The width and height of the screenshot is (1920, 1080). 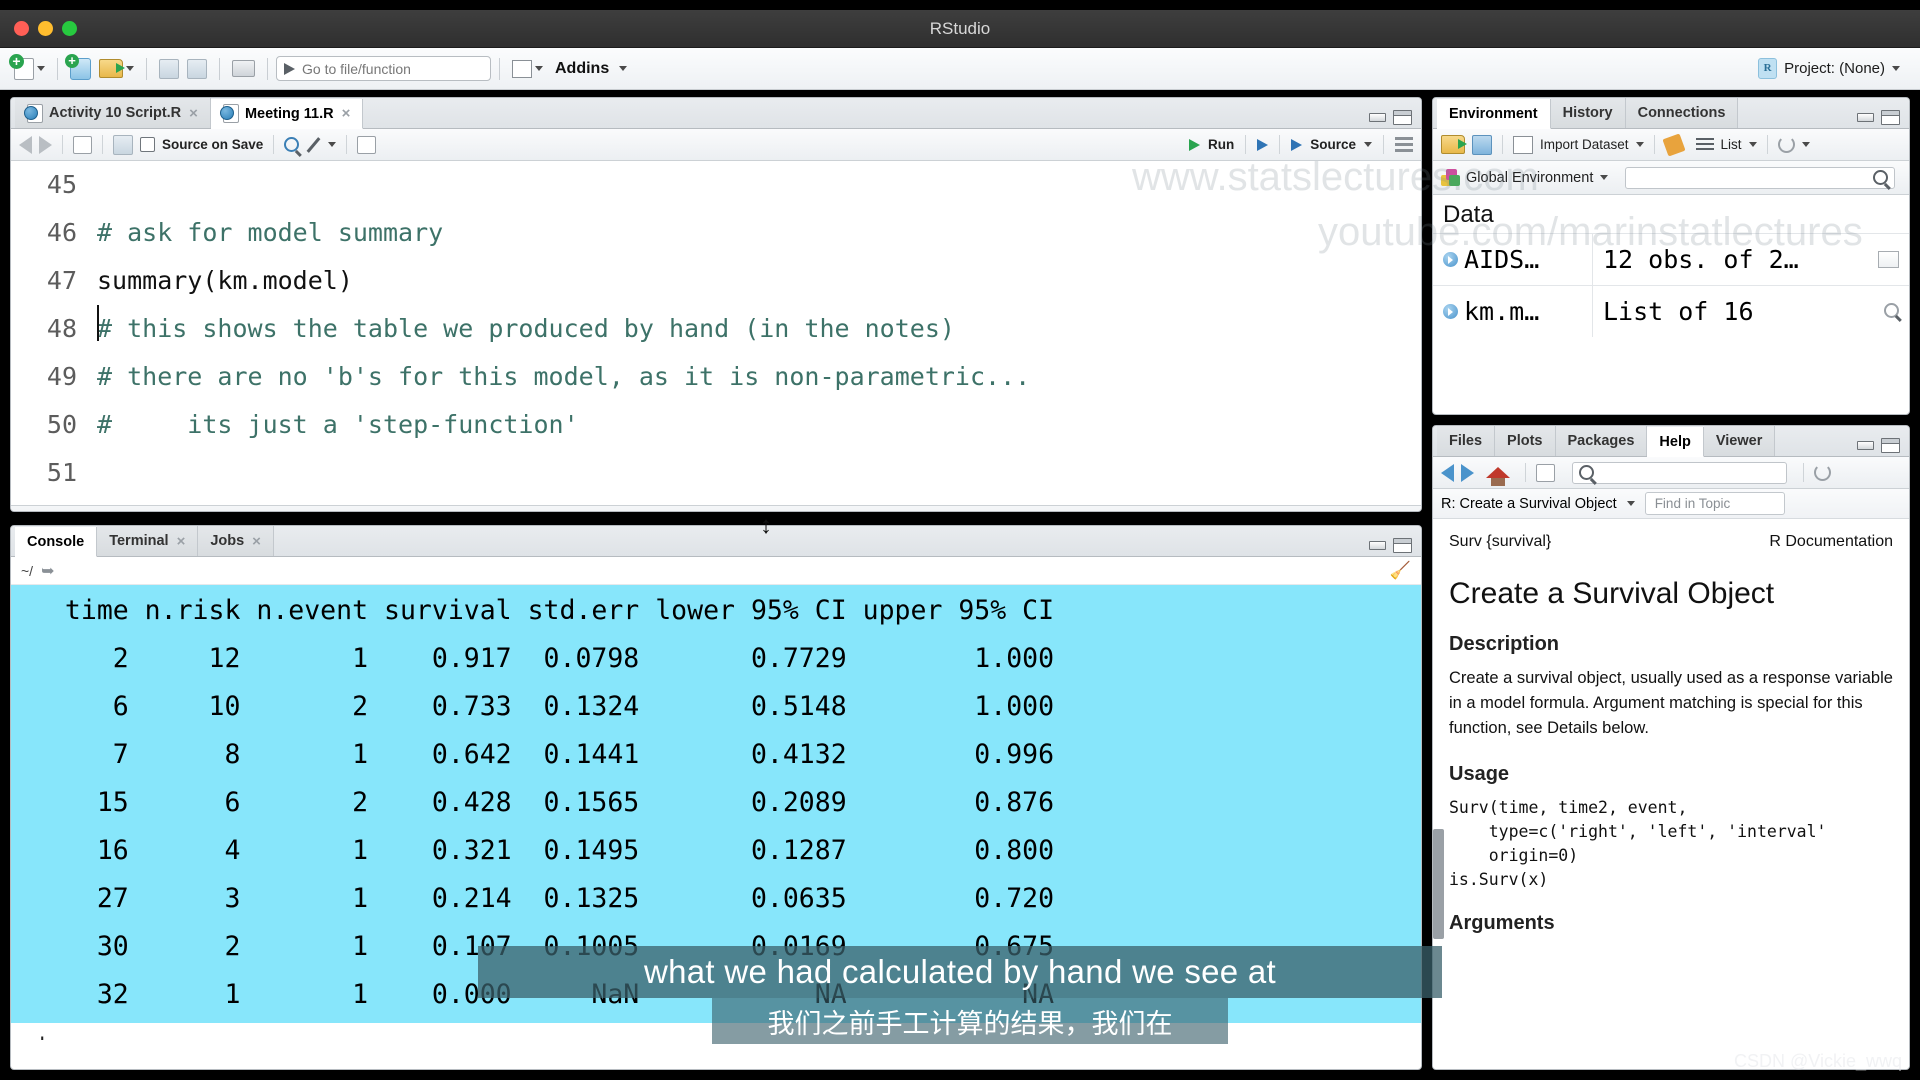 What do you see at coordinates (1545, 472) in the screenshot?
I see `help-popout-icon` at bounding box center [1545, 472].